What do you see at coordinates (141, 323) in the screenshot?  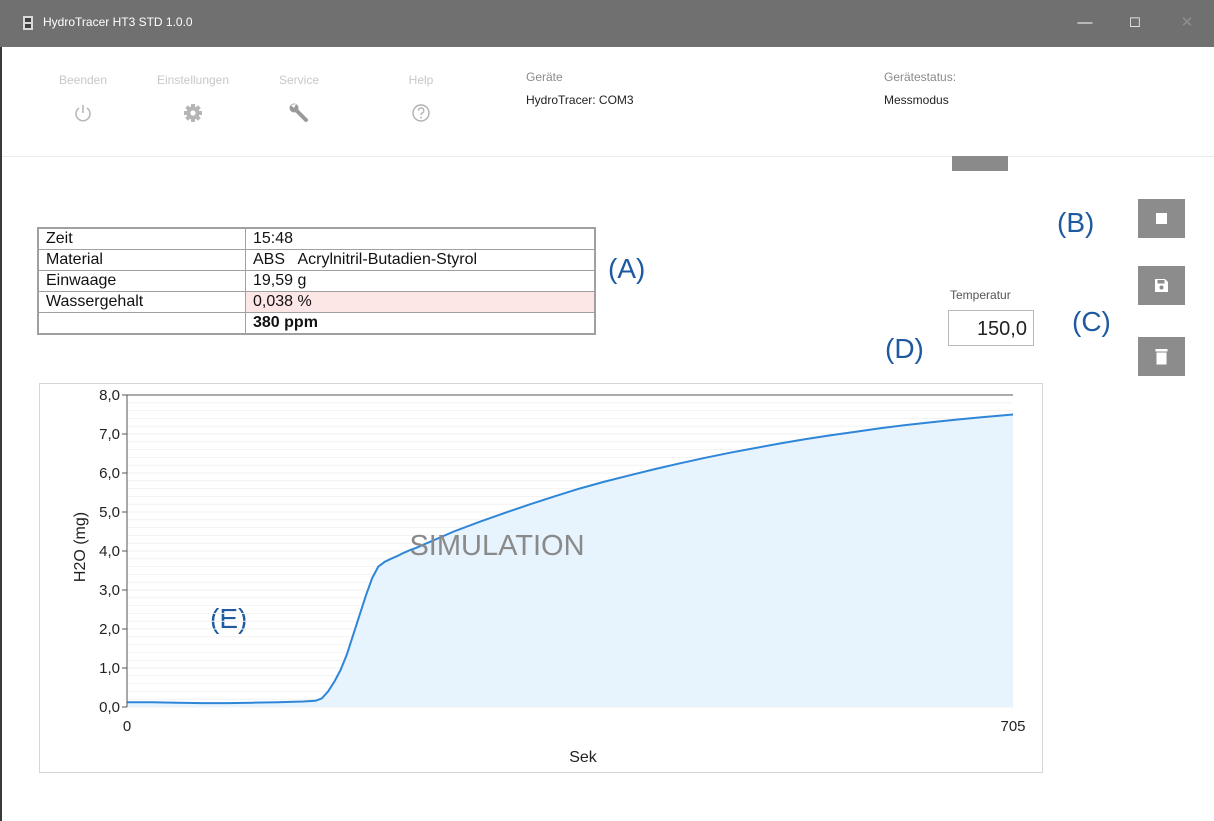 I see `row-label` at bounding box center [141, 323].